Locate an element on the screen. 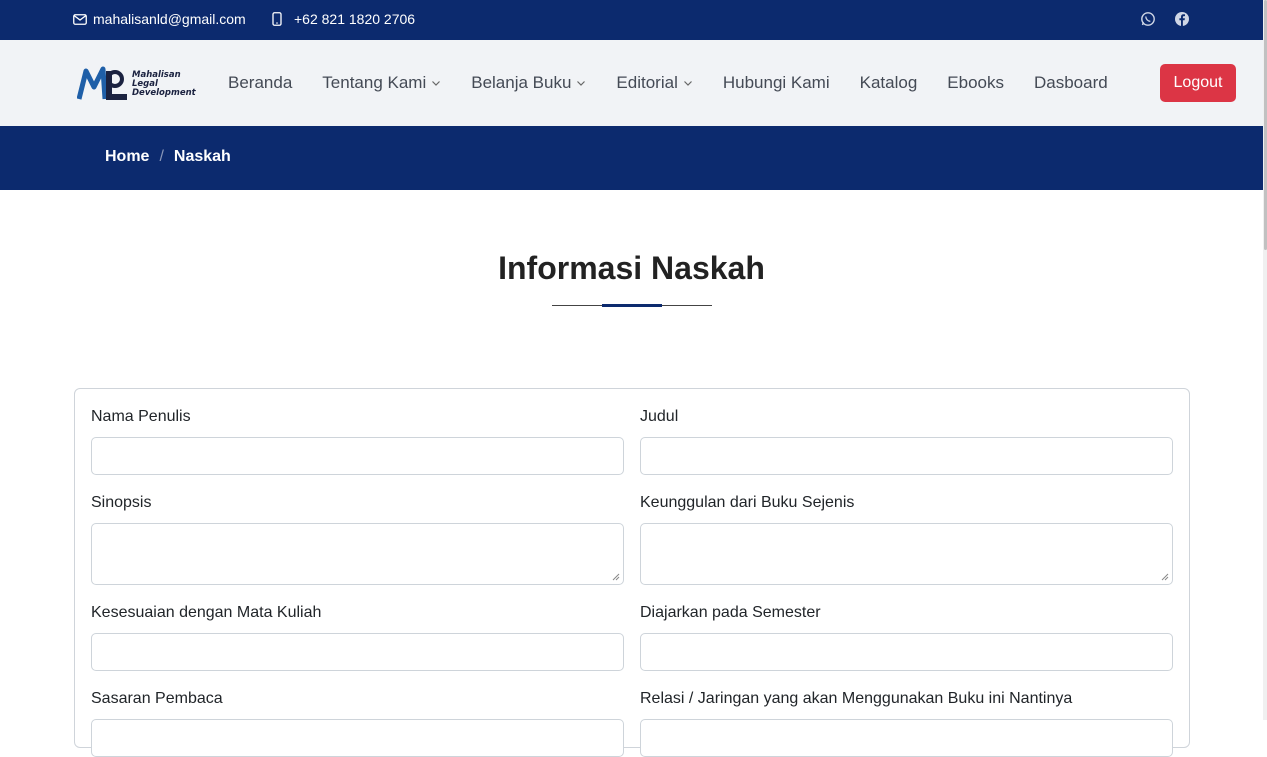 This screenshot has width=1267, height=757. semester-input is located at coordinates (906, 652).